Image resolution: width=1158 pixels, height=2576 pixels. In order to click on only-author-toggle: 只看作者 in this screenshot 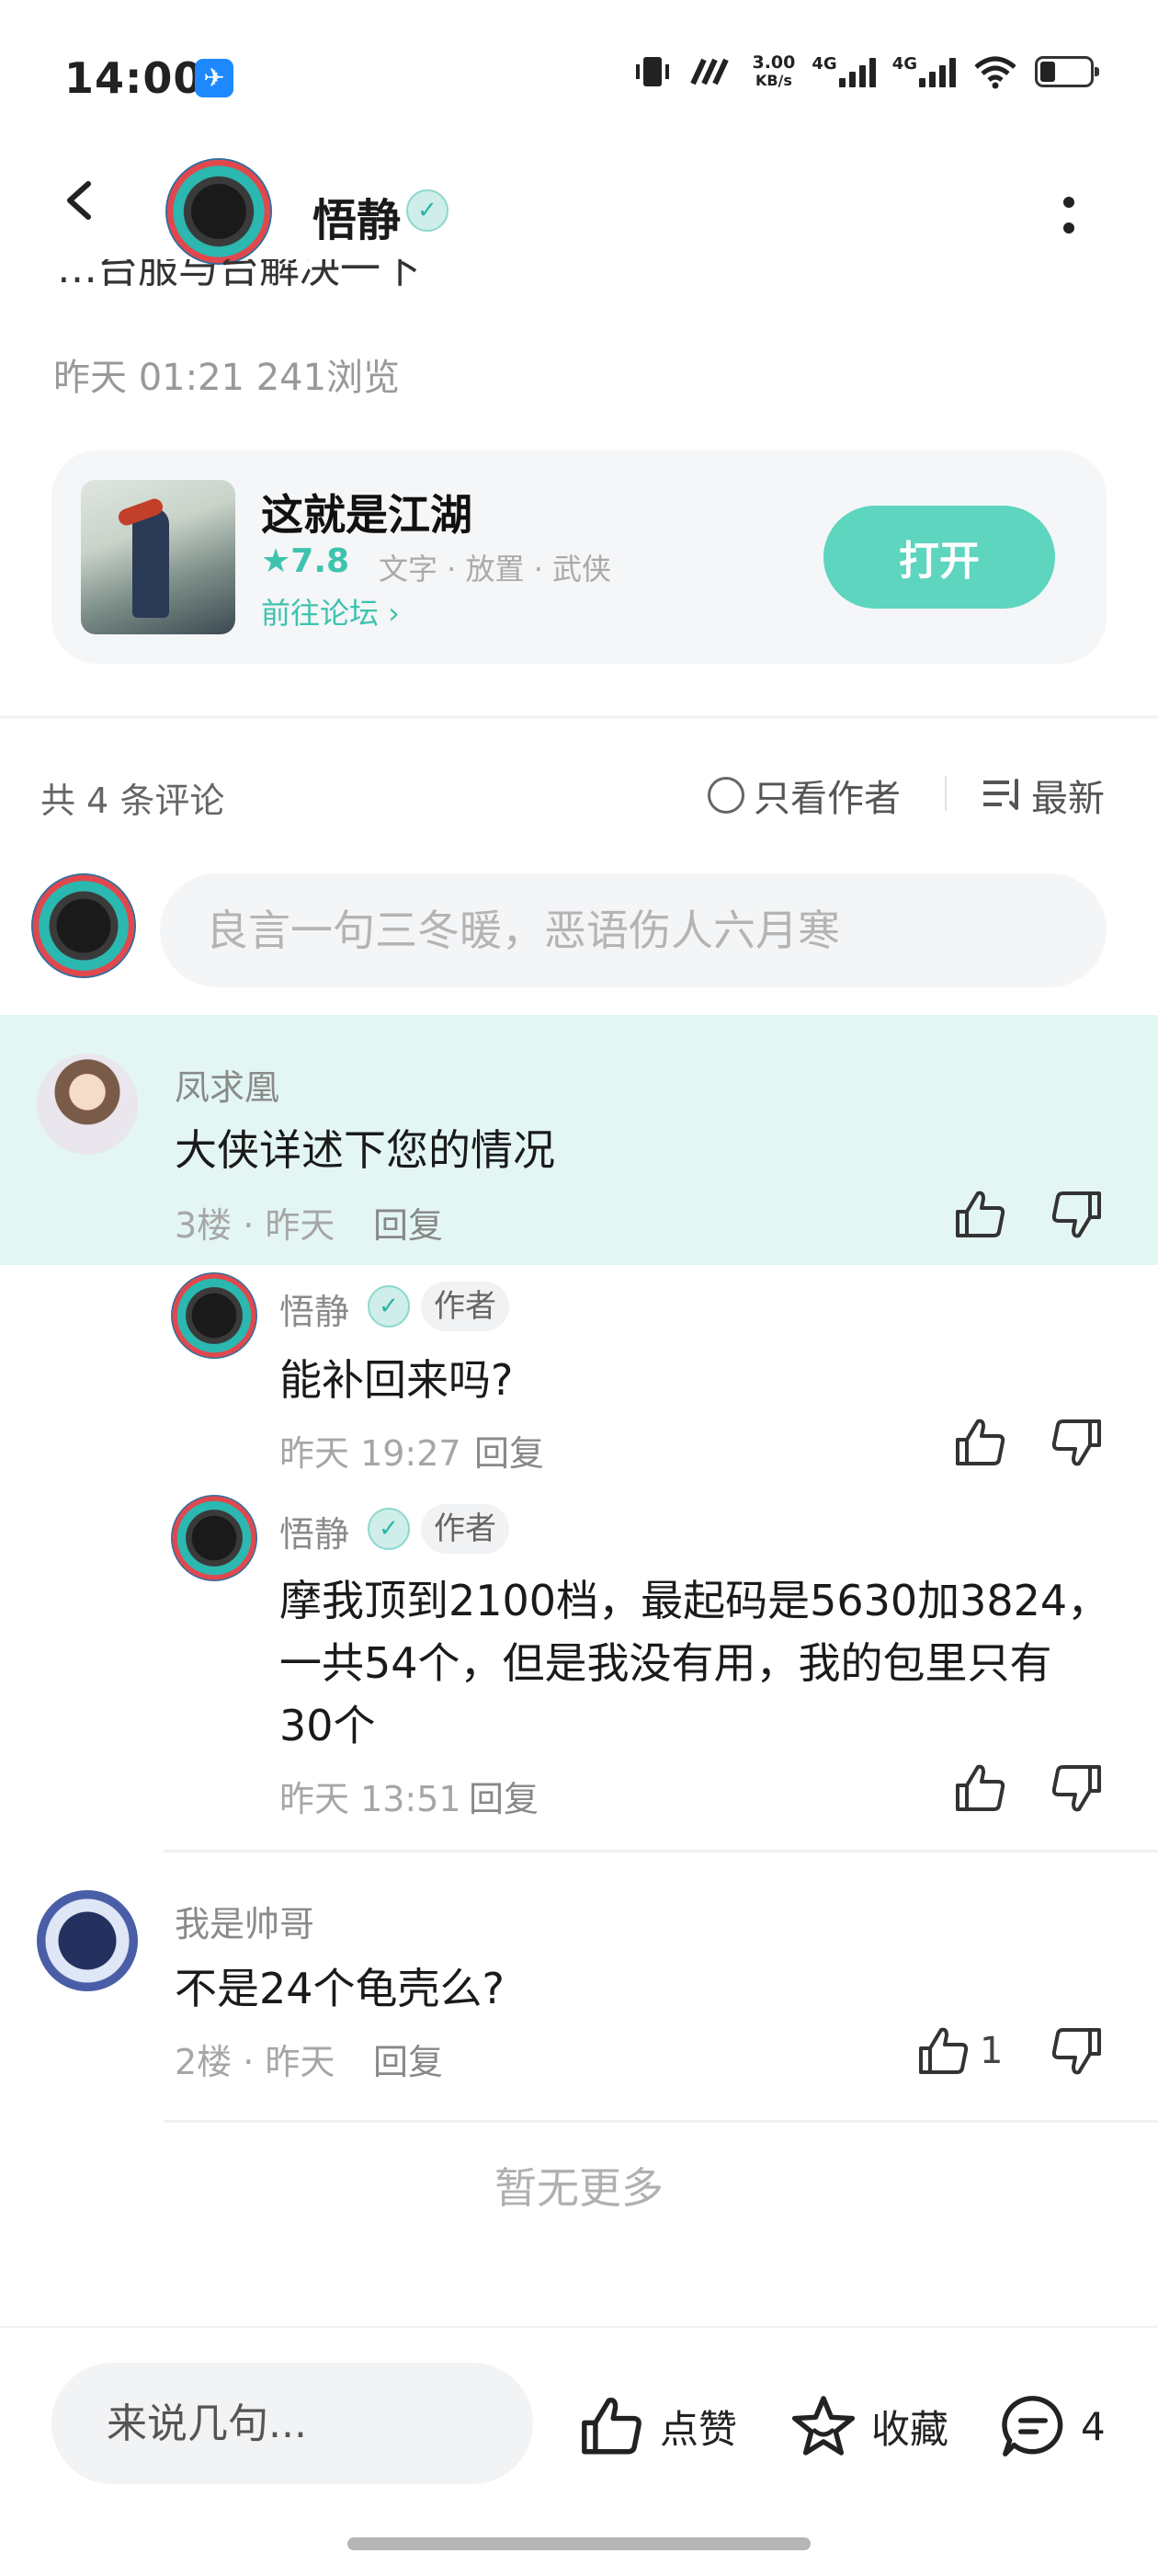, I will do `click(804, 795)`.